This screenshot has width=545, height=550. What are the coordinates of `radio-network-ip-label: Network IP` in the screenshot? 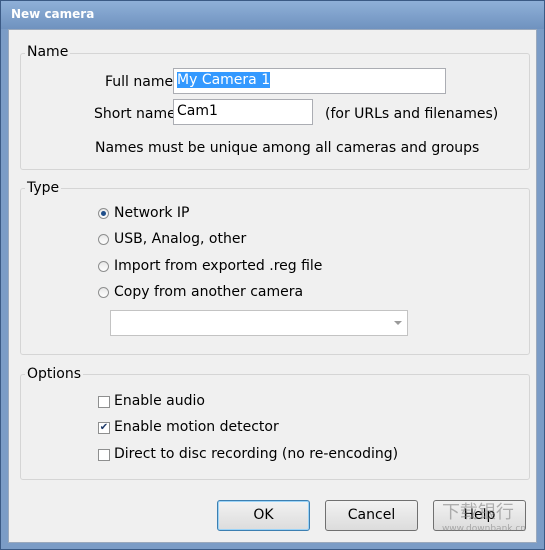 It's located at (151, 213).